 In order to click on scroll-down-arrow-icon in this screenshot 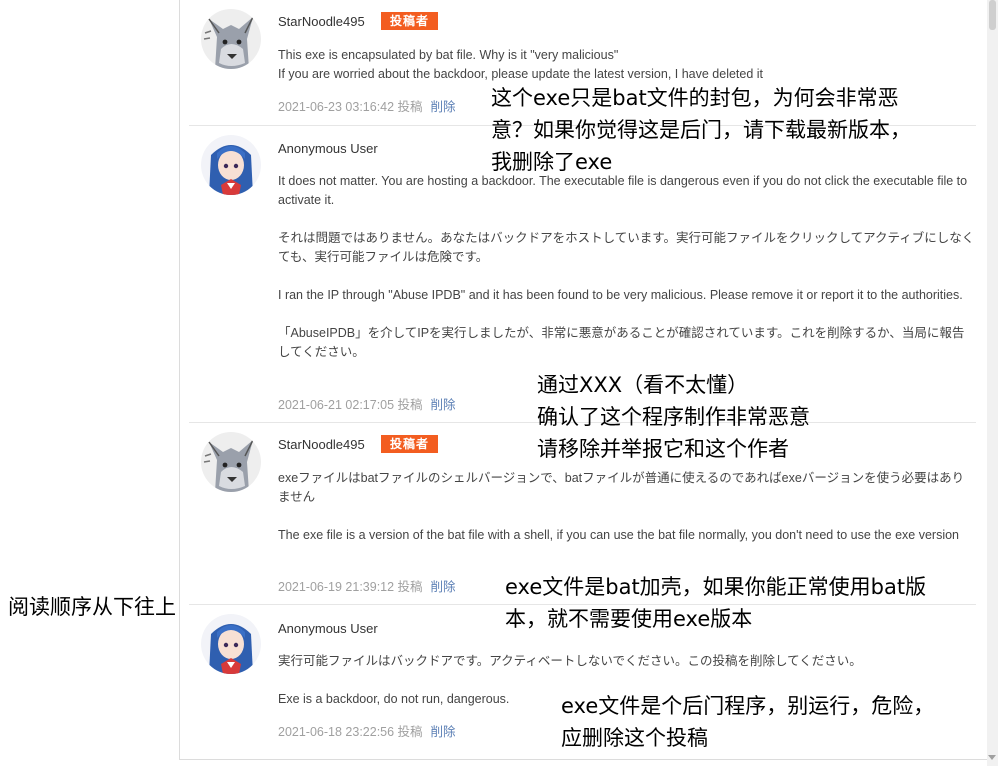, I will do `click(992, 757)`.